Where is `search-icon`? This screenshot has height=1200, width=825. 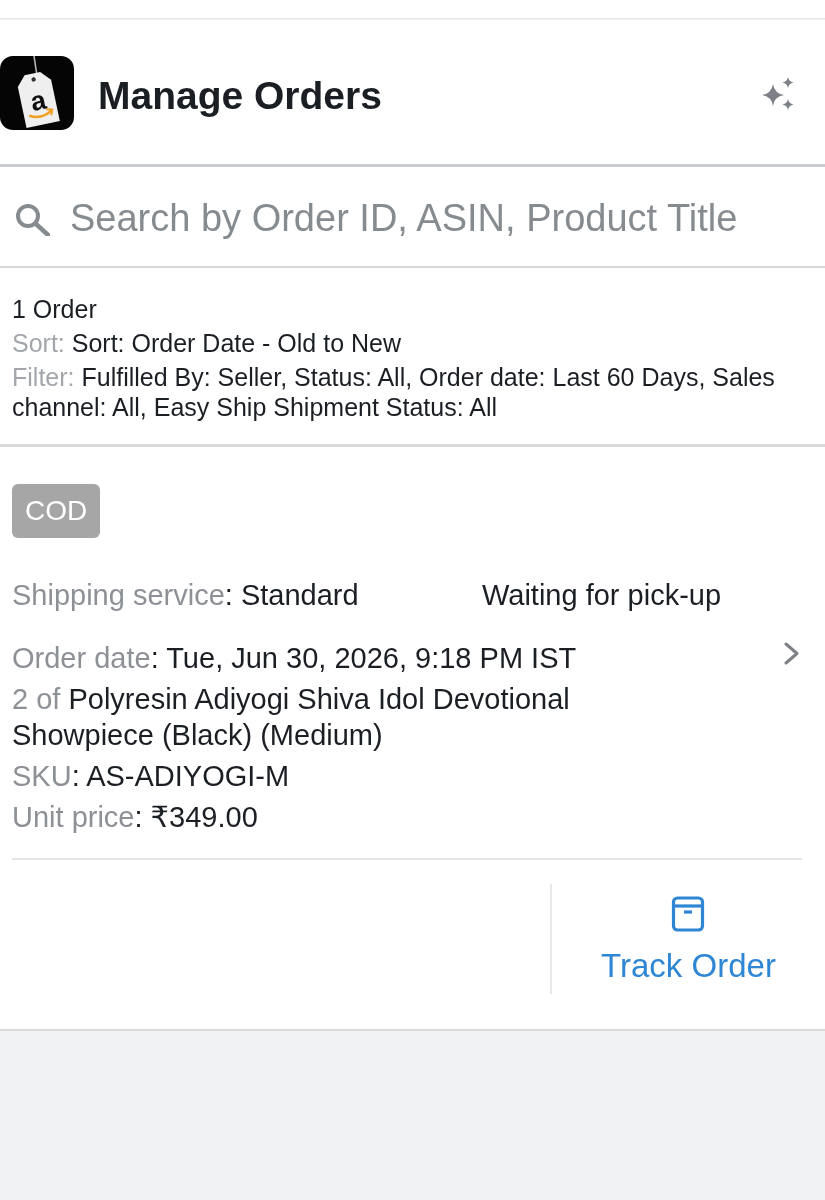 search-icon is located at coordinates (32, 219).